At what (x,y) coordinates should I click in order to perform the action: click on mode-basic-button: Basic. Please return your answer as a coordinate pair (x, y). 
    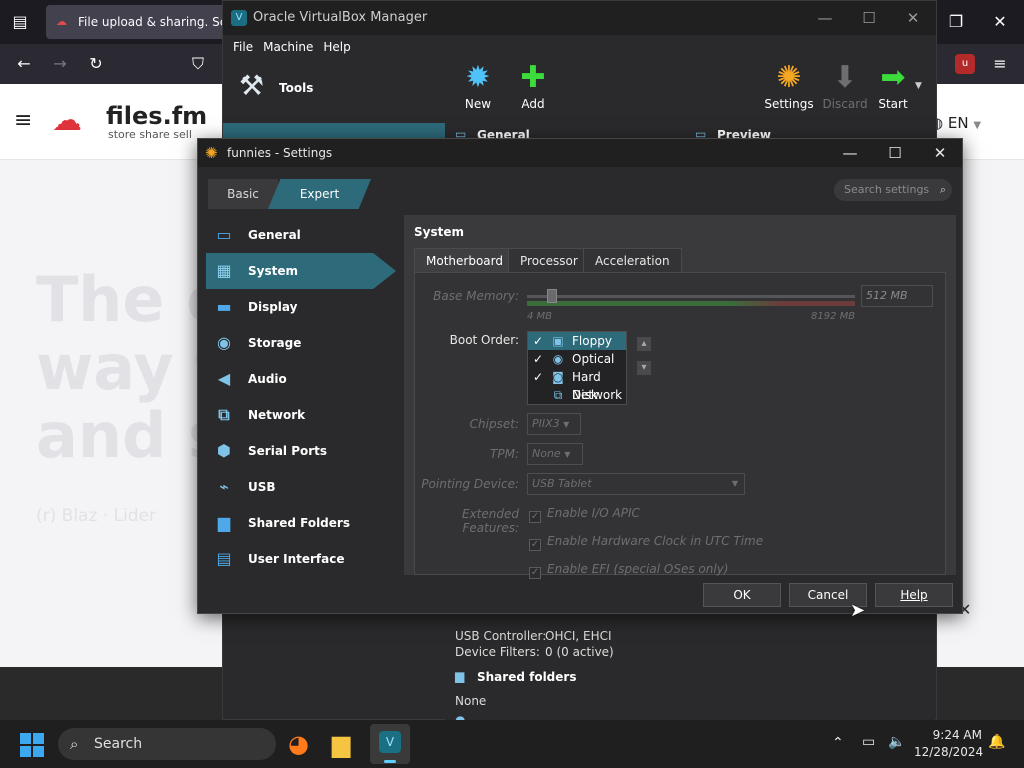
    Looking at the image, I should click on (243, 194).